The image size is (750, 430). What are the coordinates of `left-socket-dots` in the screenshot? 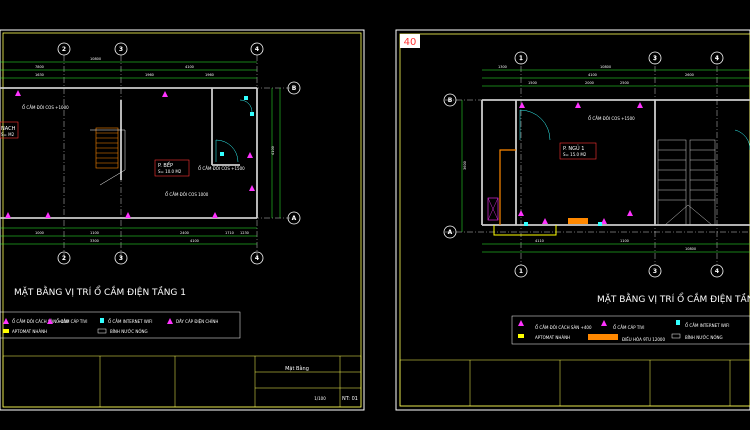 It's located at (237, 126).